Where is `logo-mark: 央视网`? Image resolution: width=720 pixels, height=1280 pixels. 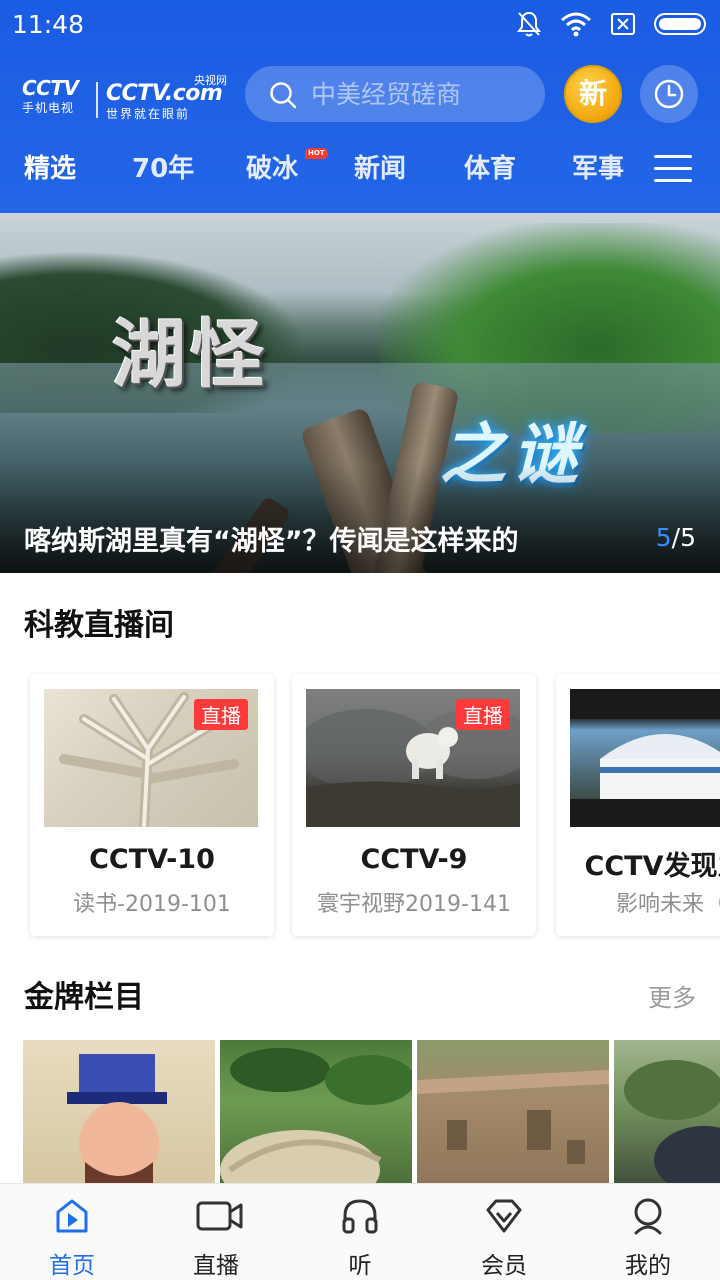 logo-mark: 央视网 is located at coordinates (210, 80).